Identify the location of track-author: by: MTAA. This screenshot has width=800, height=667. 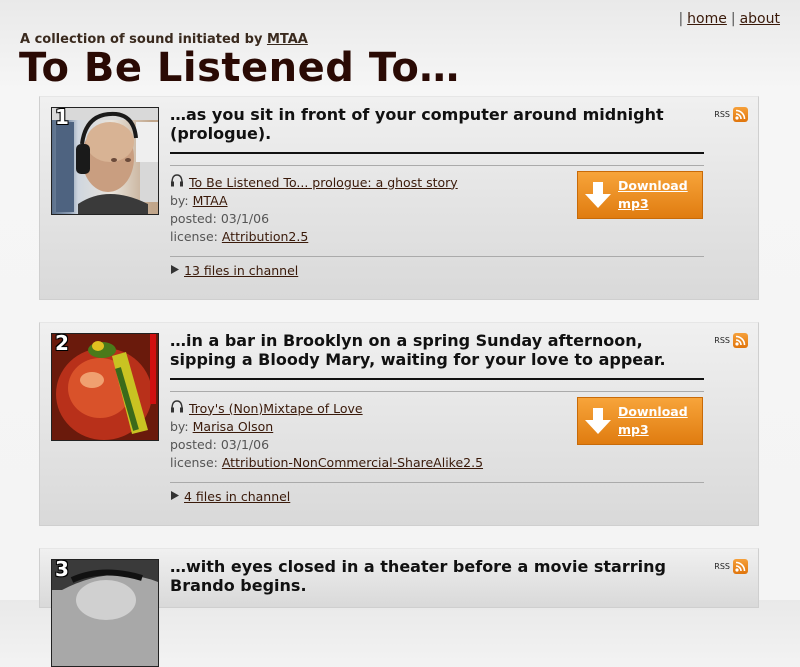
(199, 200).